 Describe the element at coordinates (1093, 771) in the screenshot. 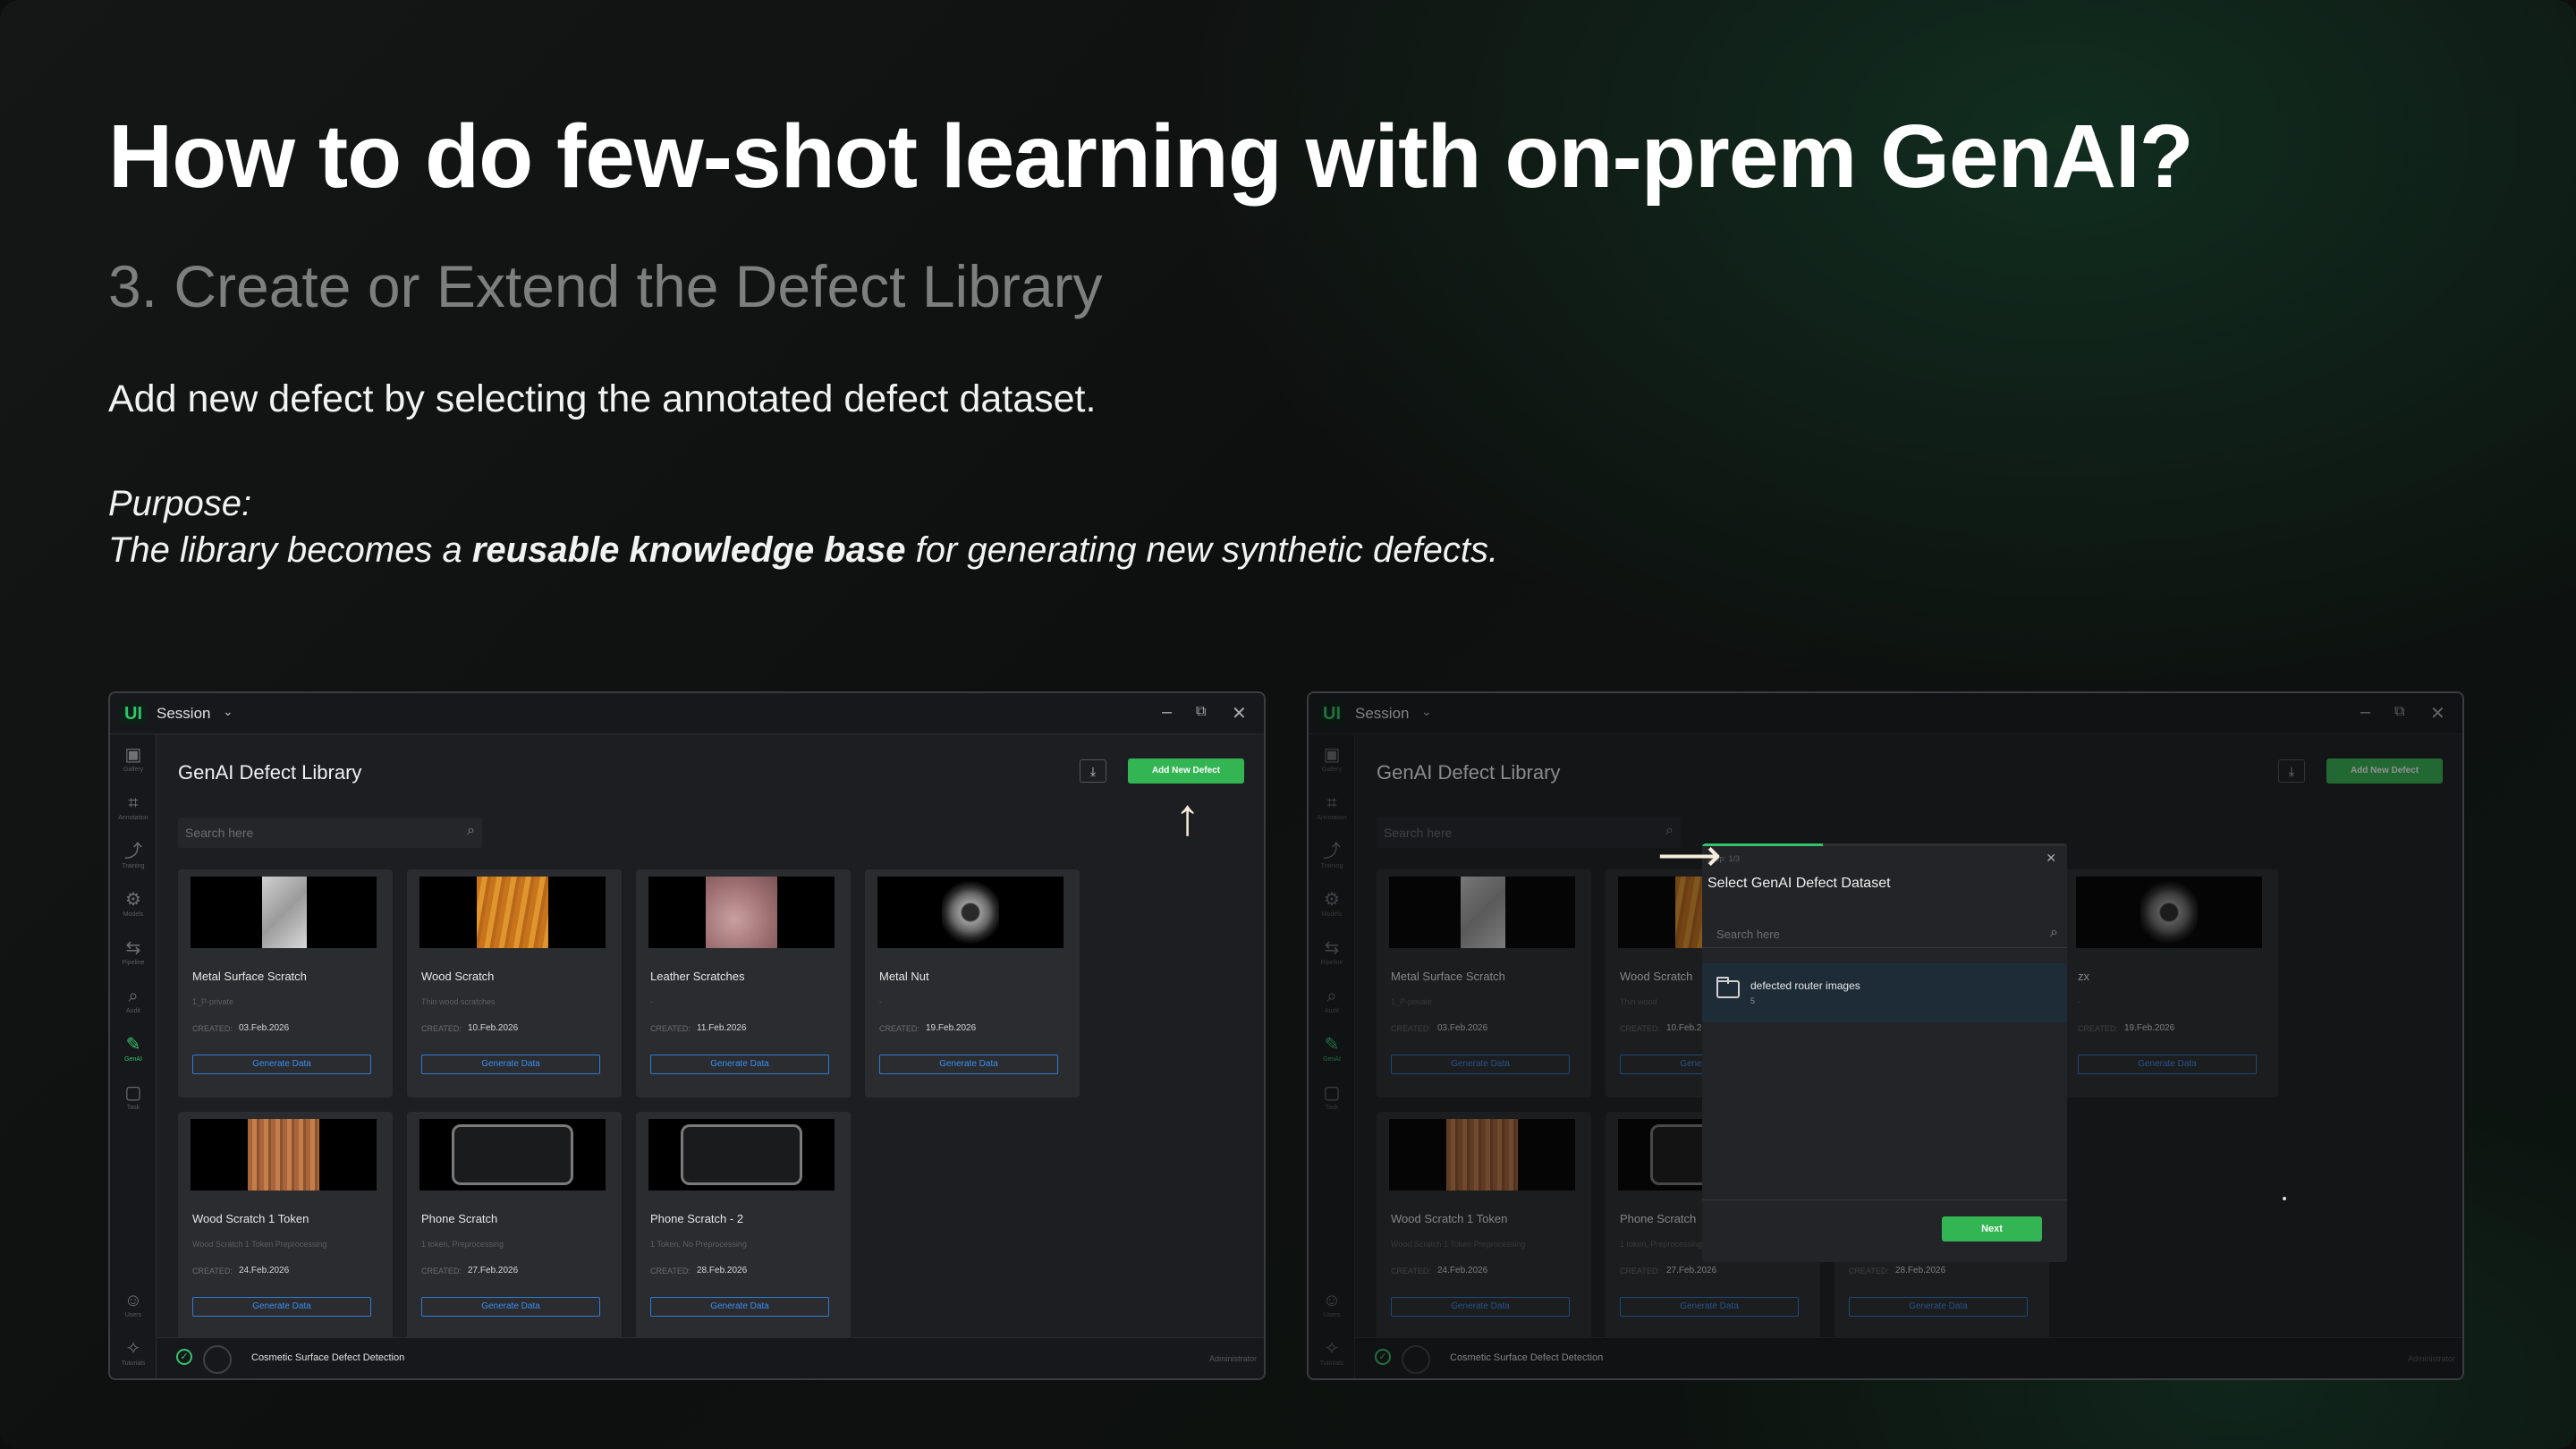

I see `download-button: ⤓` at that location.